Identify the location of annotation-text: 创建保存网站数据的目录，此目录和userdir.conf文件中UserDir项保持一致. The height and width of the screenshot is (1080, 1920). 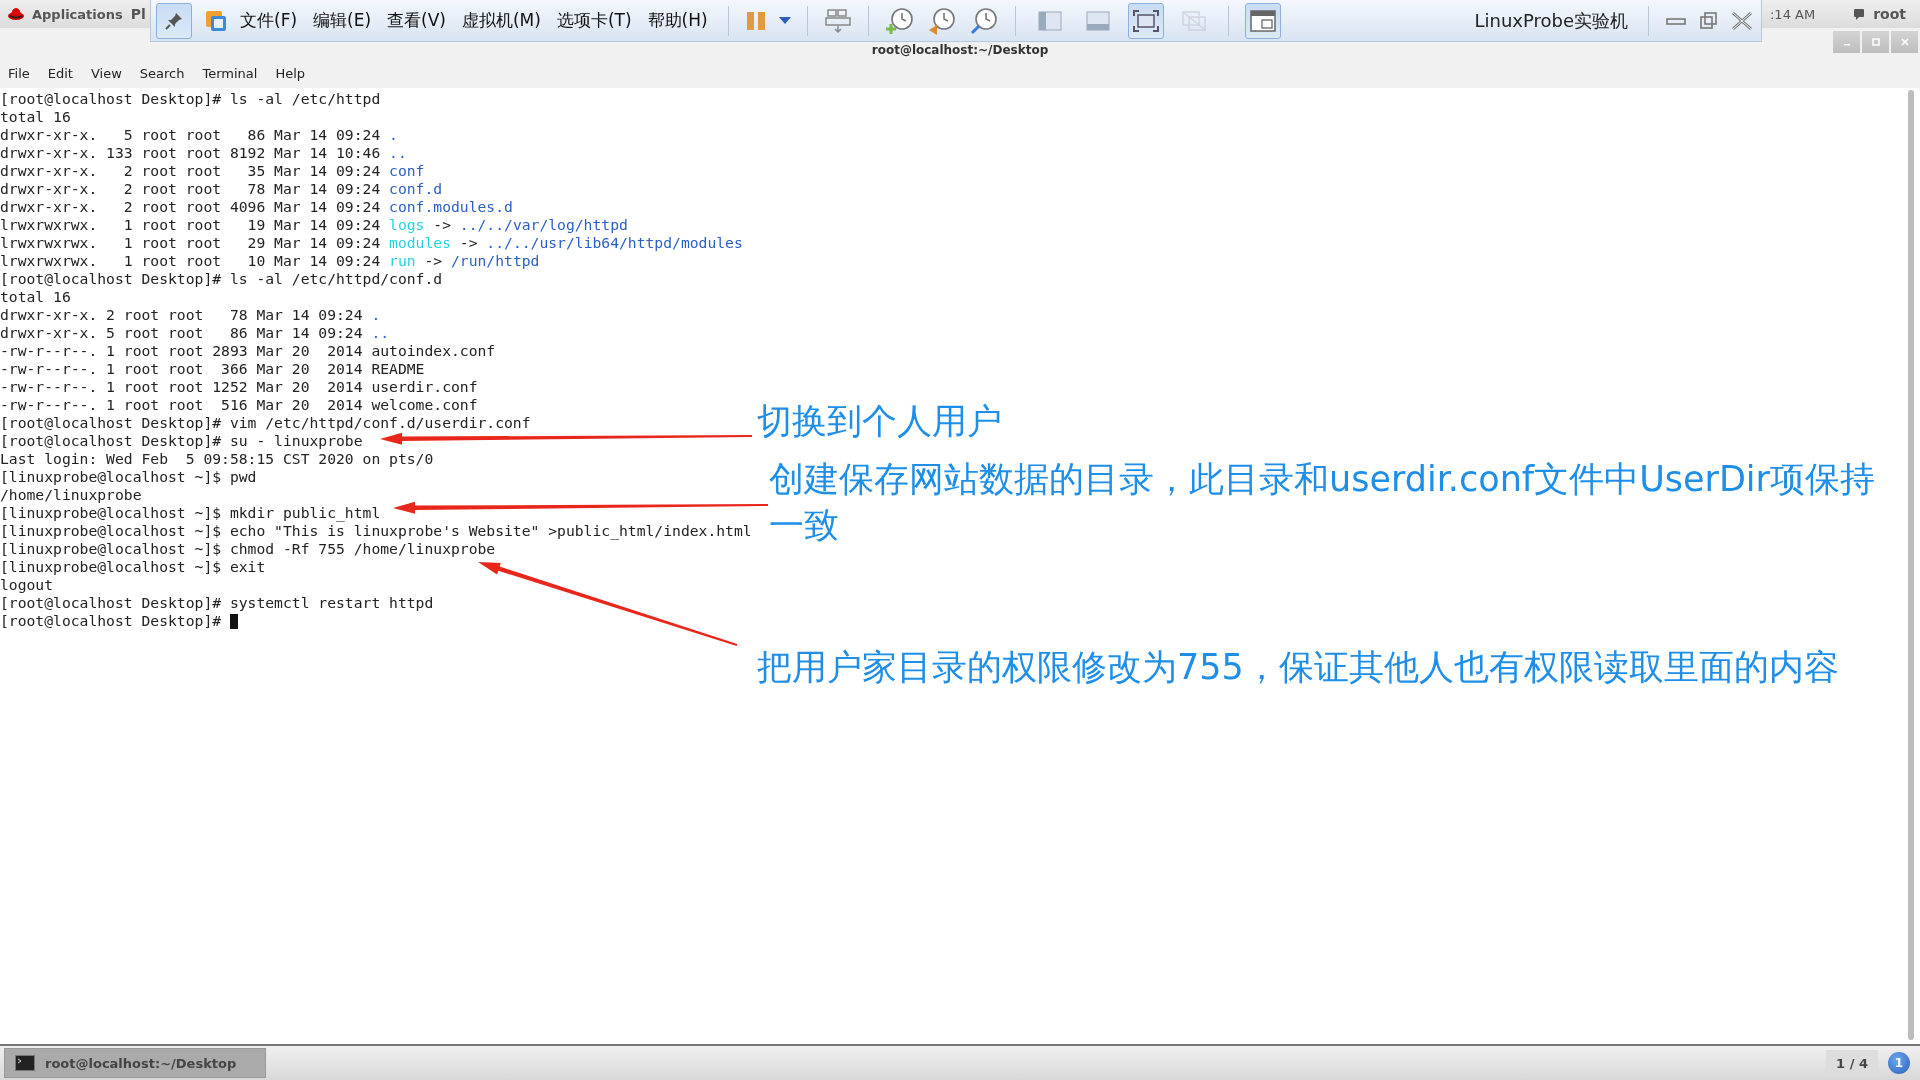
(1322, 502).